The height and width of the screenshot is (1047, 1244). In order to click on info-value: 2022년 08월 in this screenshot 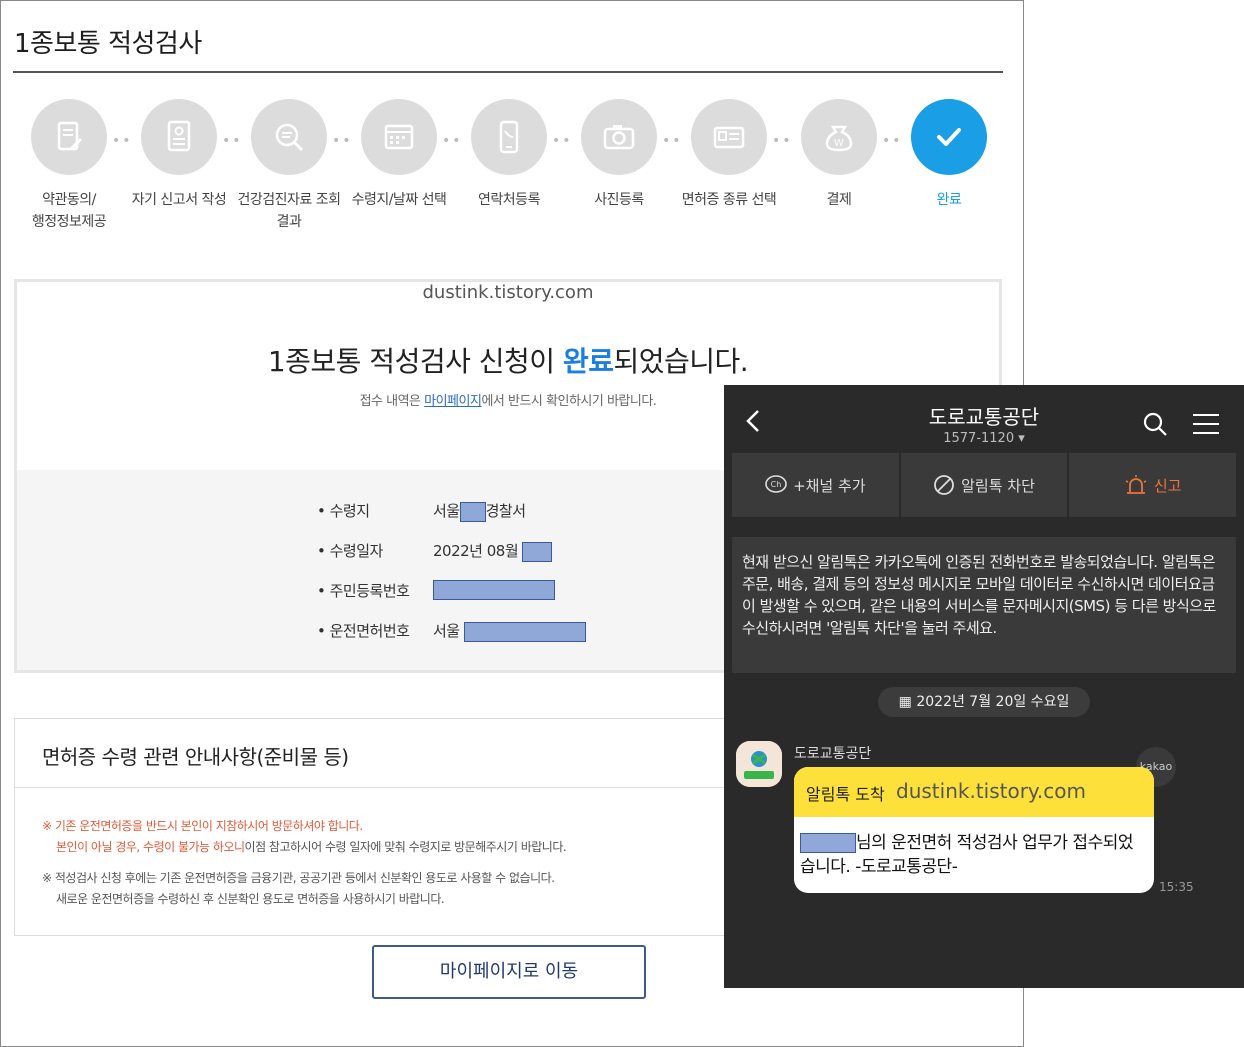, I will do `click(493, 551)`.